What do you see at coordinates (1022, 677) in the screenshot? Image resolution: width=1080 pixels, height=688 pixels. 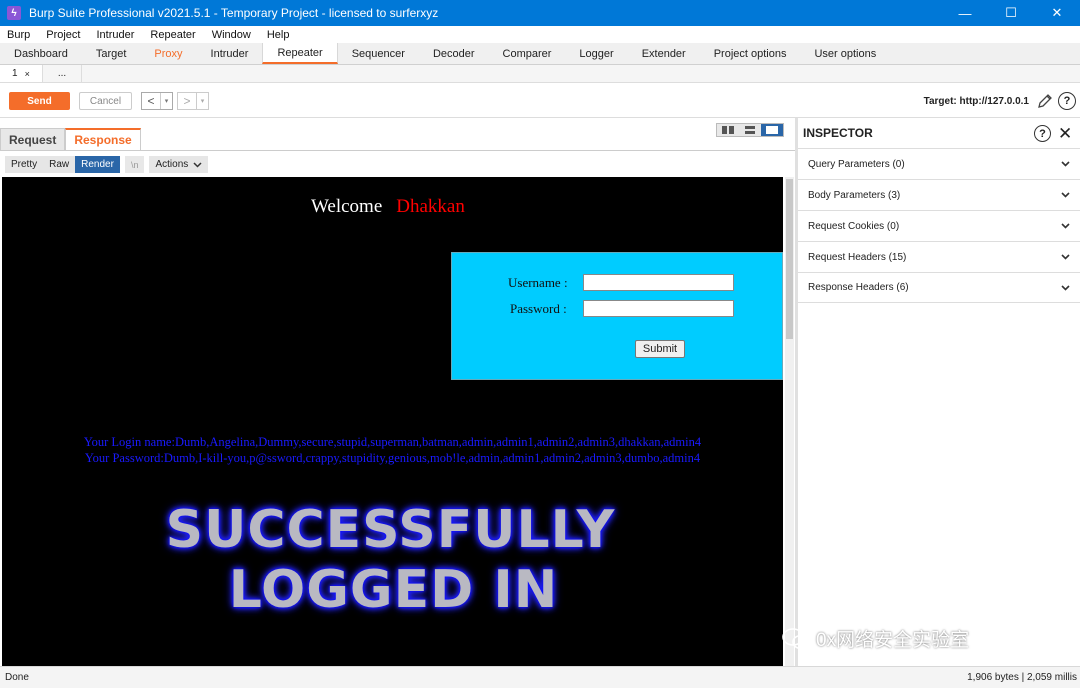 I see `response-stats: 1,906 bytes | 2,059 millis` at bounding box center [1022, 677].